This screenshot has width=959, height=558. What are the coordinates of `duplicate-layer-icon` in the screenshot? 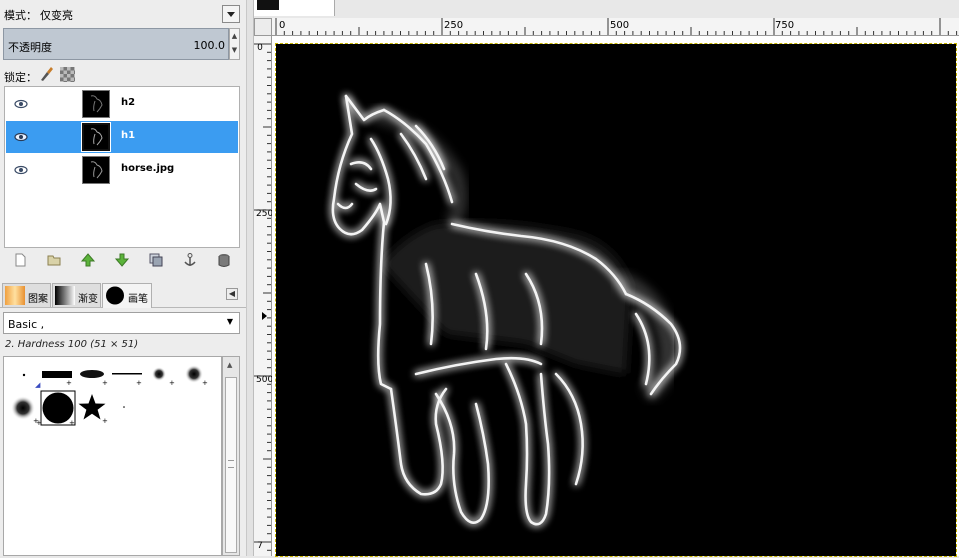 It's located at (156, 260).